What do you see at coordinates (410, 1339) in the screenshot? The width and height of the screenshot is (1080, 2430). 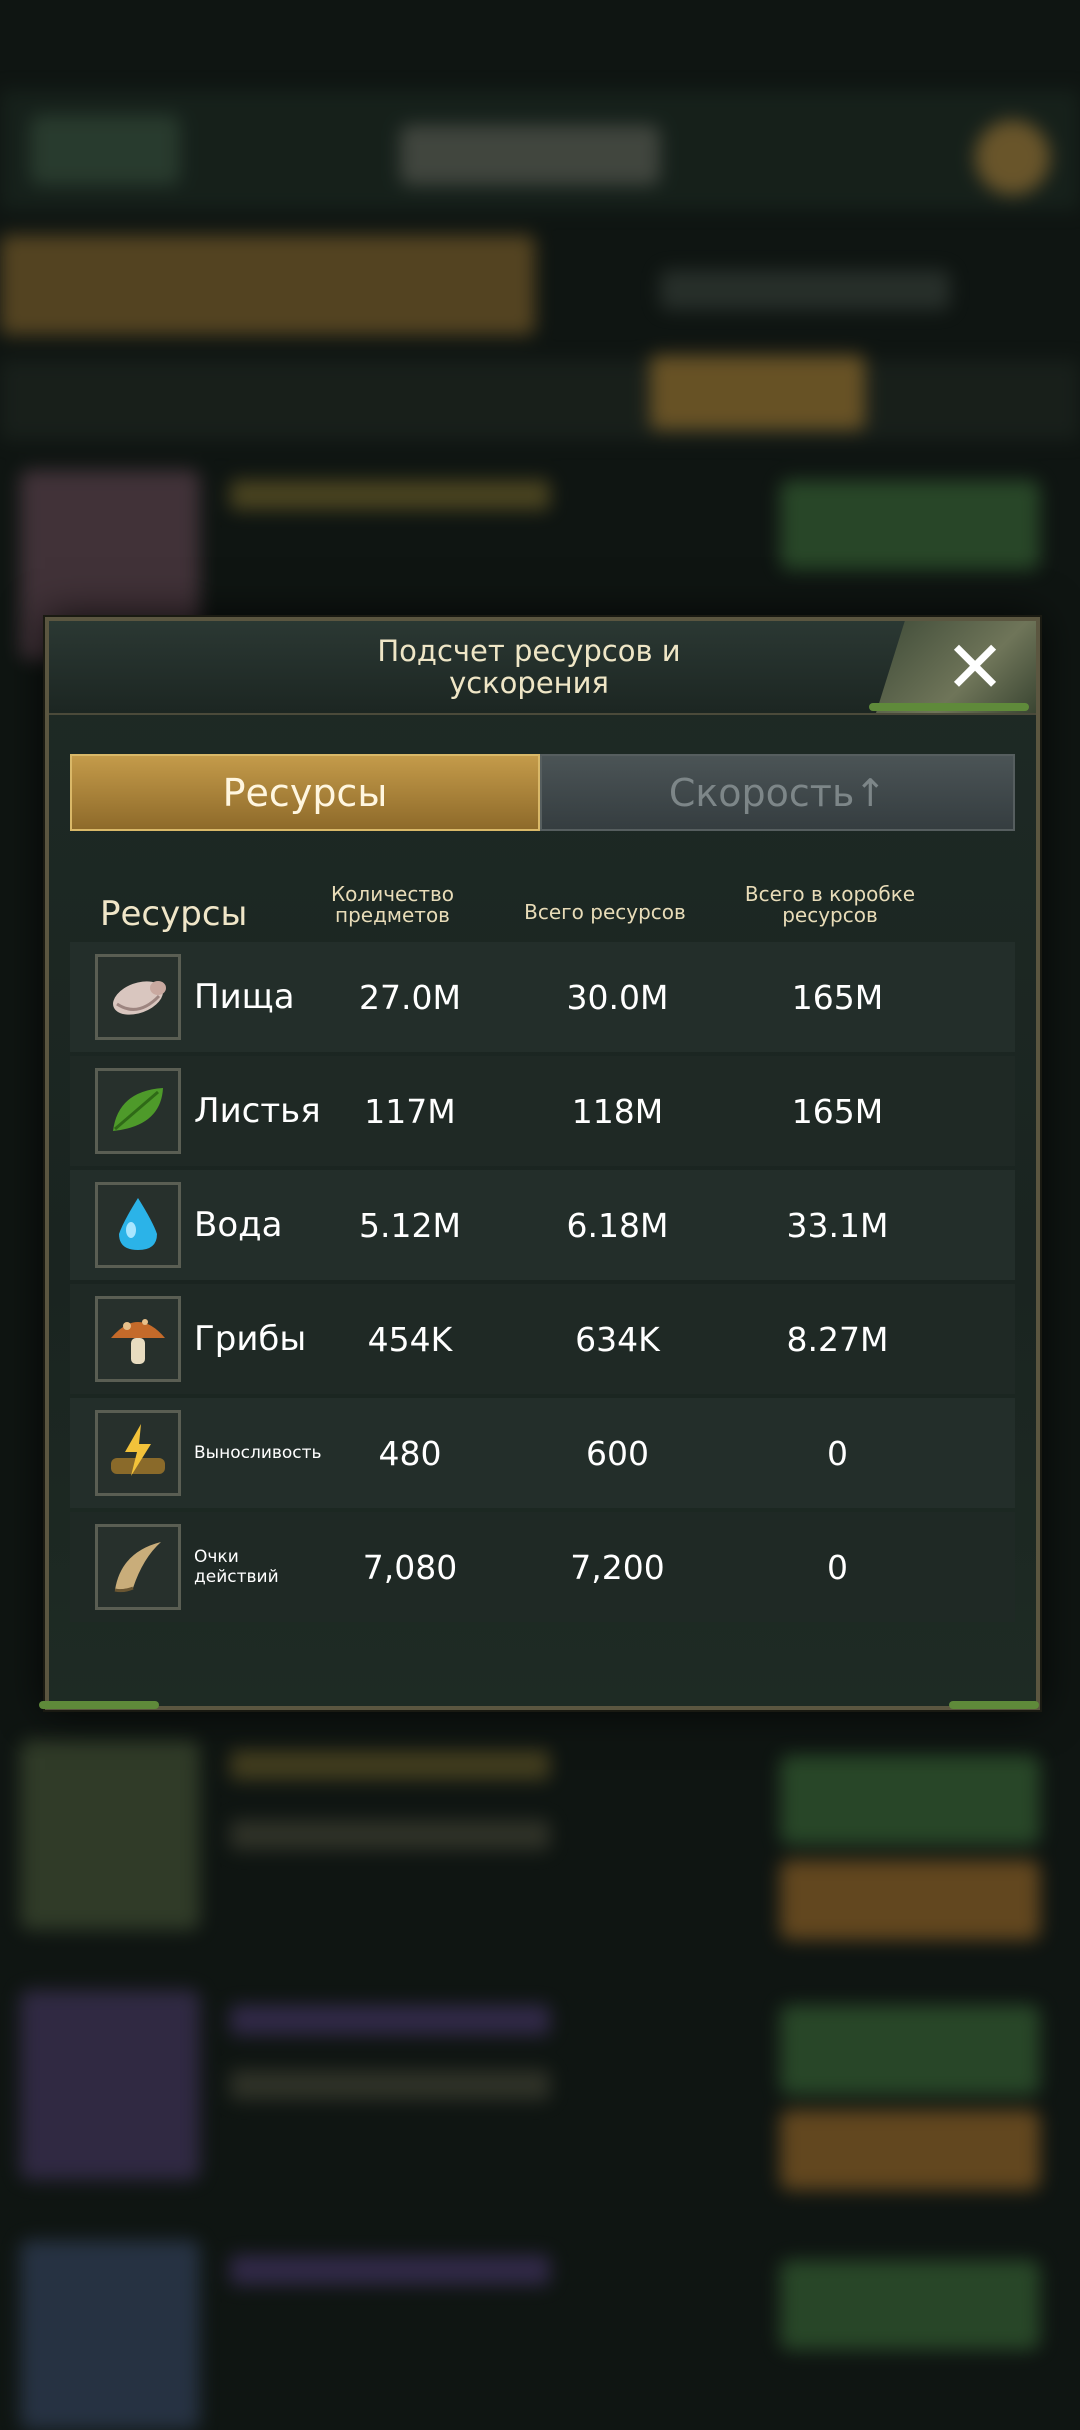 I see `item-count: 454K` at bounding box center [410, 1339].